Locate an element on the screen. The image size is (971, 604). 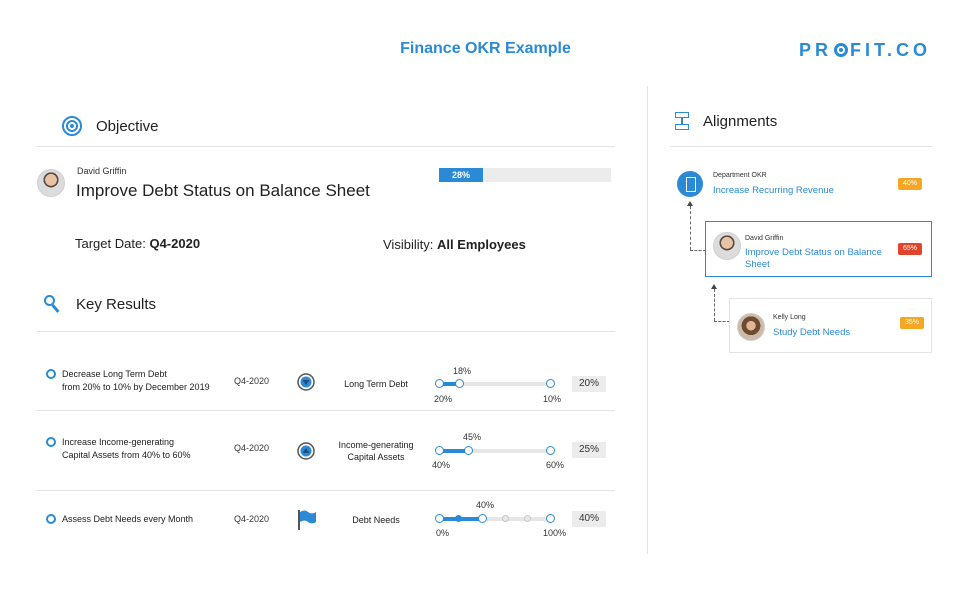
alignments-header: Alignments is located at coordinates (726, 121).